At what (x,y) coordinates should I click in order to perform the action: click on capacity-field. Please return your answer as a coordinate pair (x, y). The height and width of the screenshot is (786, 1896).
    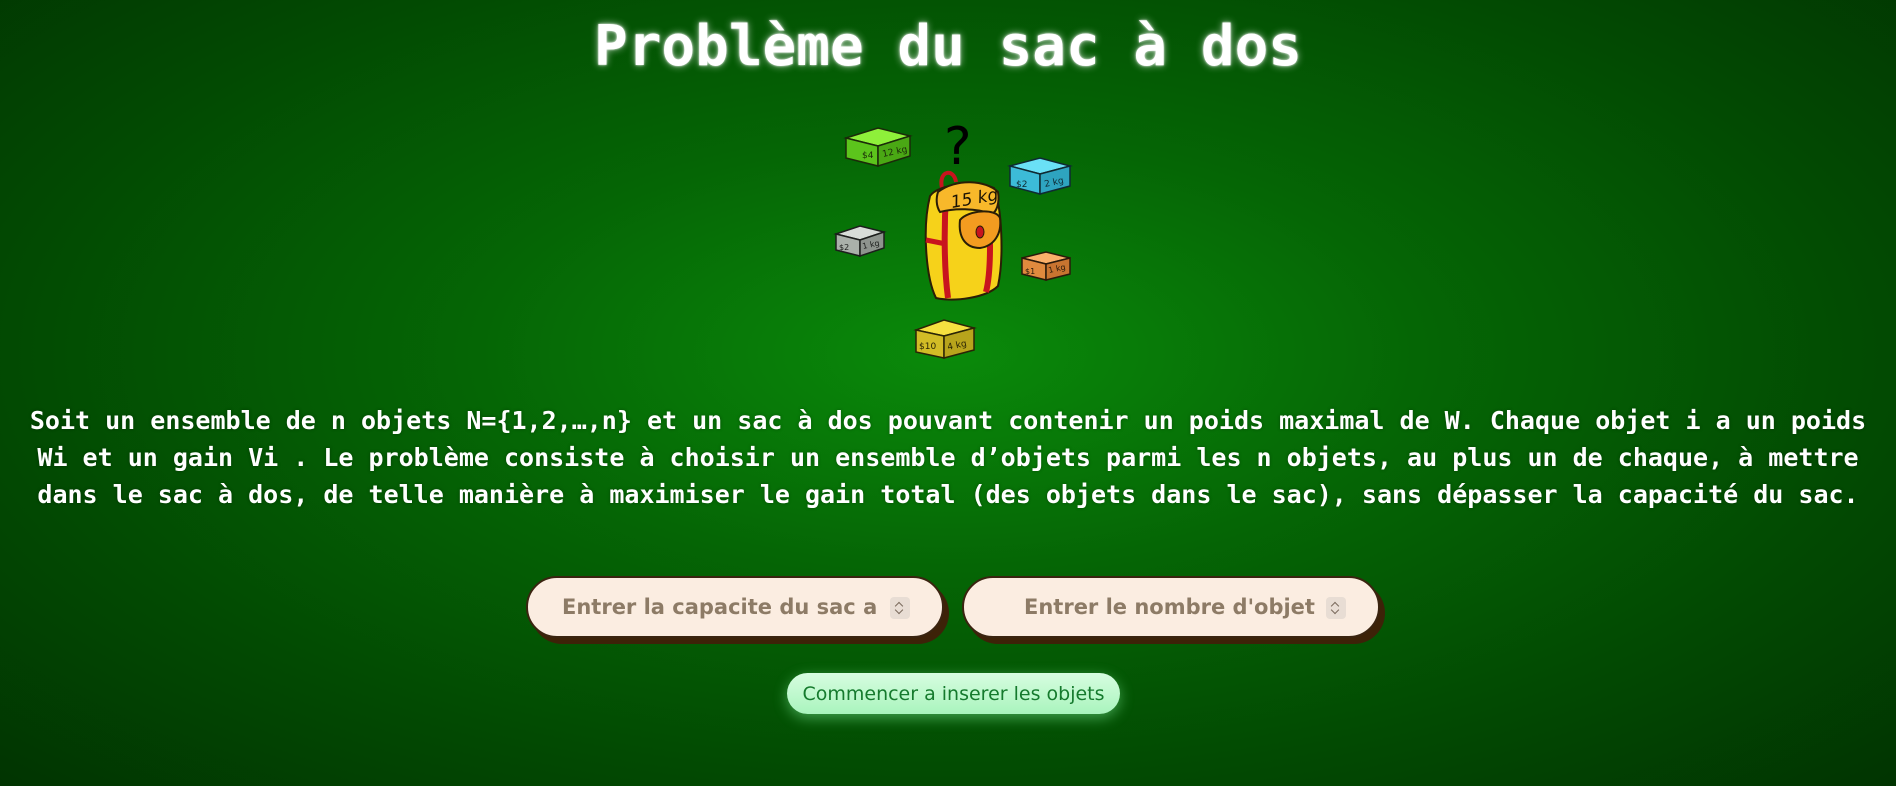
    Looking at the image, I should click on (735, 607).